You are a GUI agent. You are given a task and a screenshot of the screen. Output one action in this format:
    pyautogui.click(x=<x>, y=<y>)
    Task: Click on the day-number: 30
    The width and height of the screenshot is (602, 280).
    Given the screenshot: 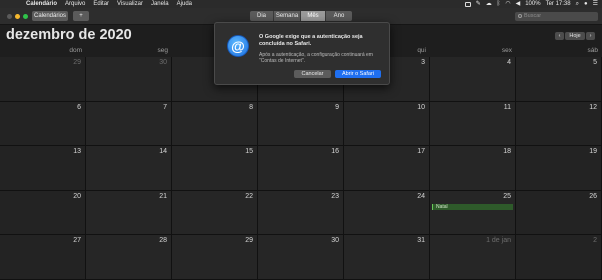 What is the action you would take?
    pyautogui.click(x=335, y=241)
    